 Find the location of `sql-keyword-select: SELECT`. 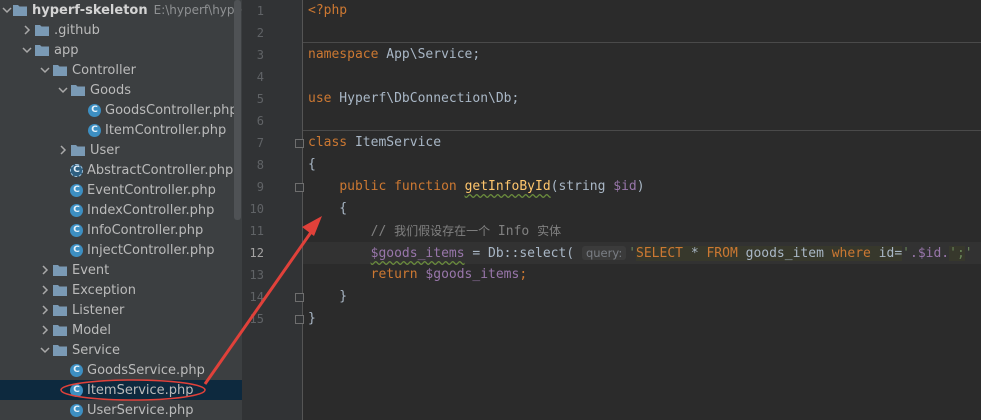

sql-keyword-select: SELECT is located at coordinates (659, 253).